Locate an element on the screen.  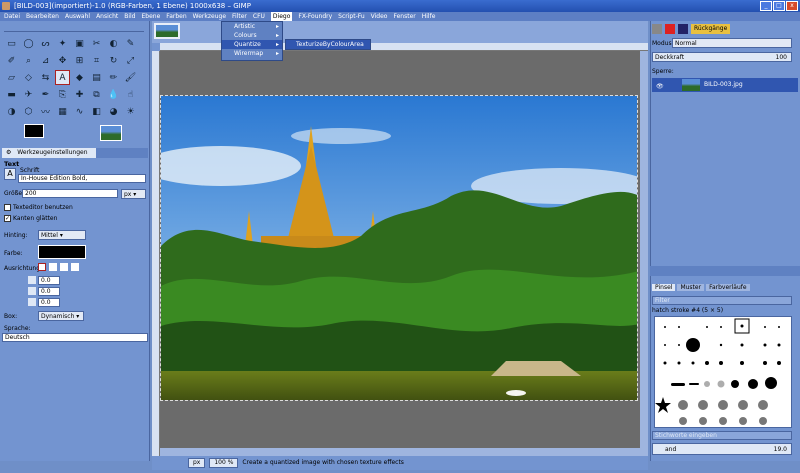
color-picker-icon: ✐ is located at coordinates (11, 60).